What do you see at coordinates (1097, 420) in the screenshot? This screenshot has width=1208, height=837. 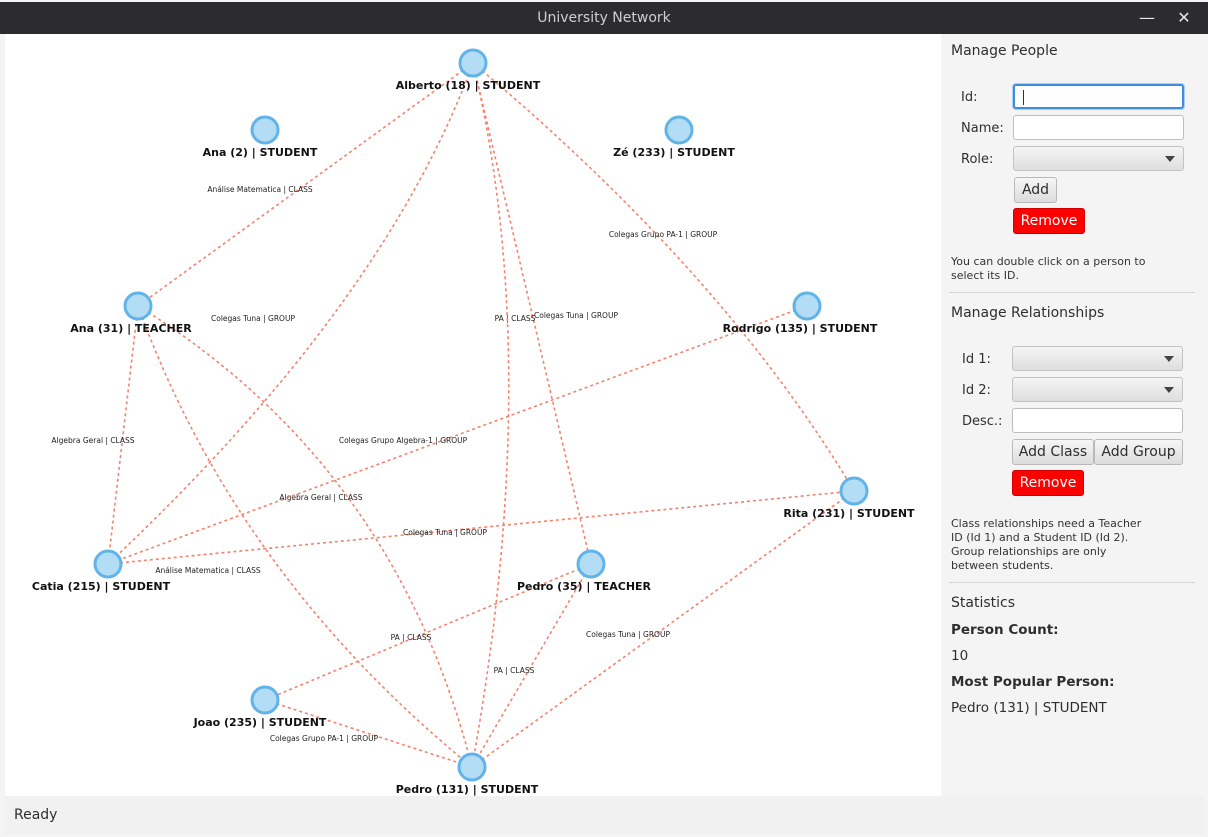 I see `description-input` at bounding box center [1097, 420].